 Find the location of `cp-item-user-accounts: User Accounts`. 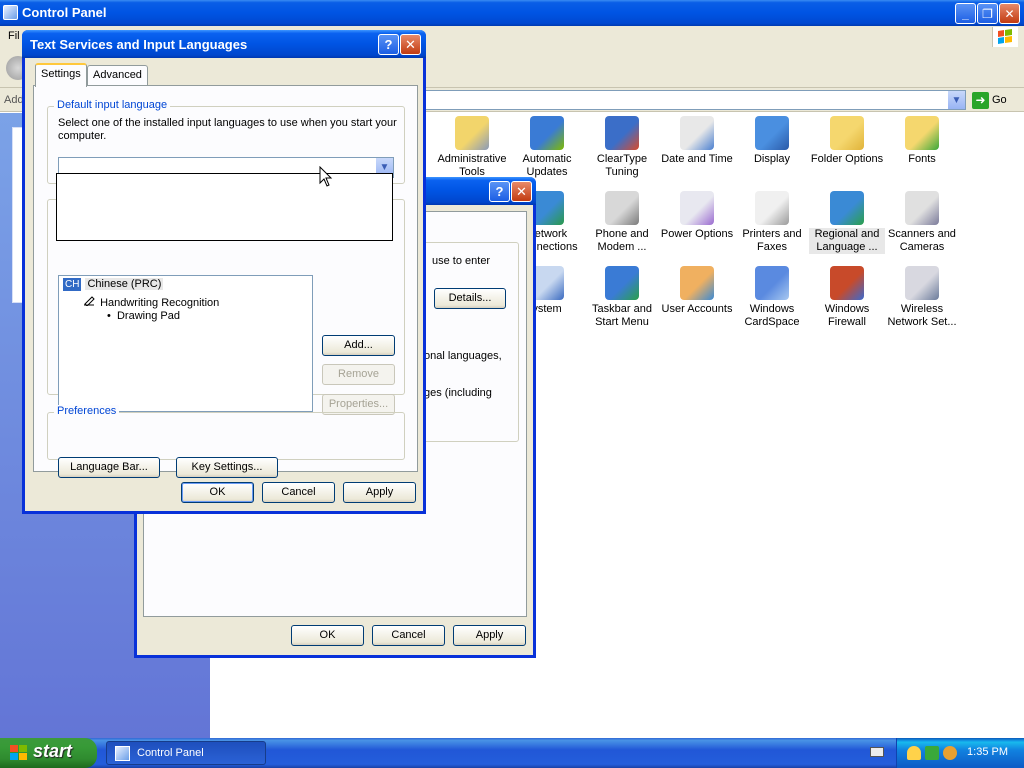

cp-item-user-accounts: User Accounts is located at coordinates (697, 291).